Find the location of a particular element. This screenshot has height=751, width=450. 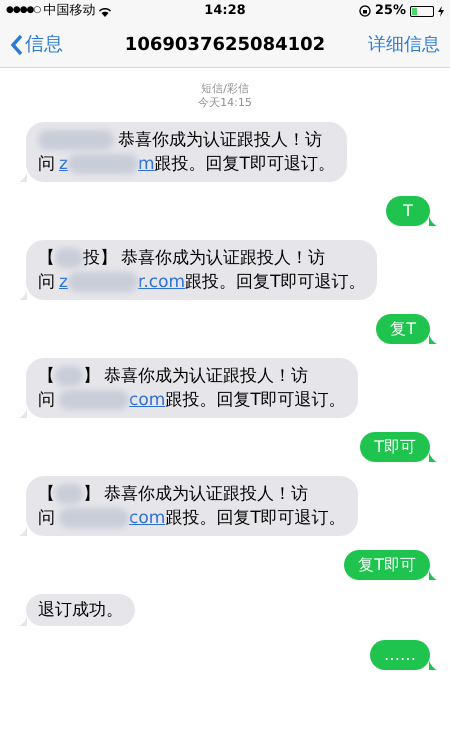

message-text: 复T即可 is located at coordinates (387, 564).